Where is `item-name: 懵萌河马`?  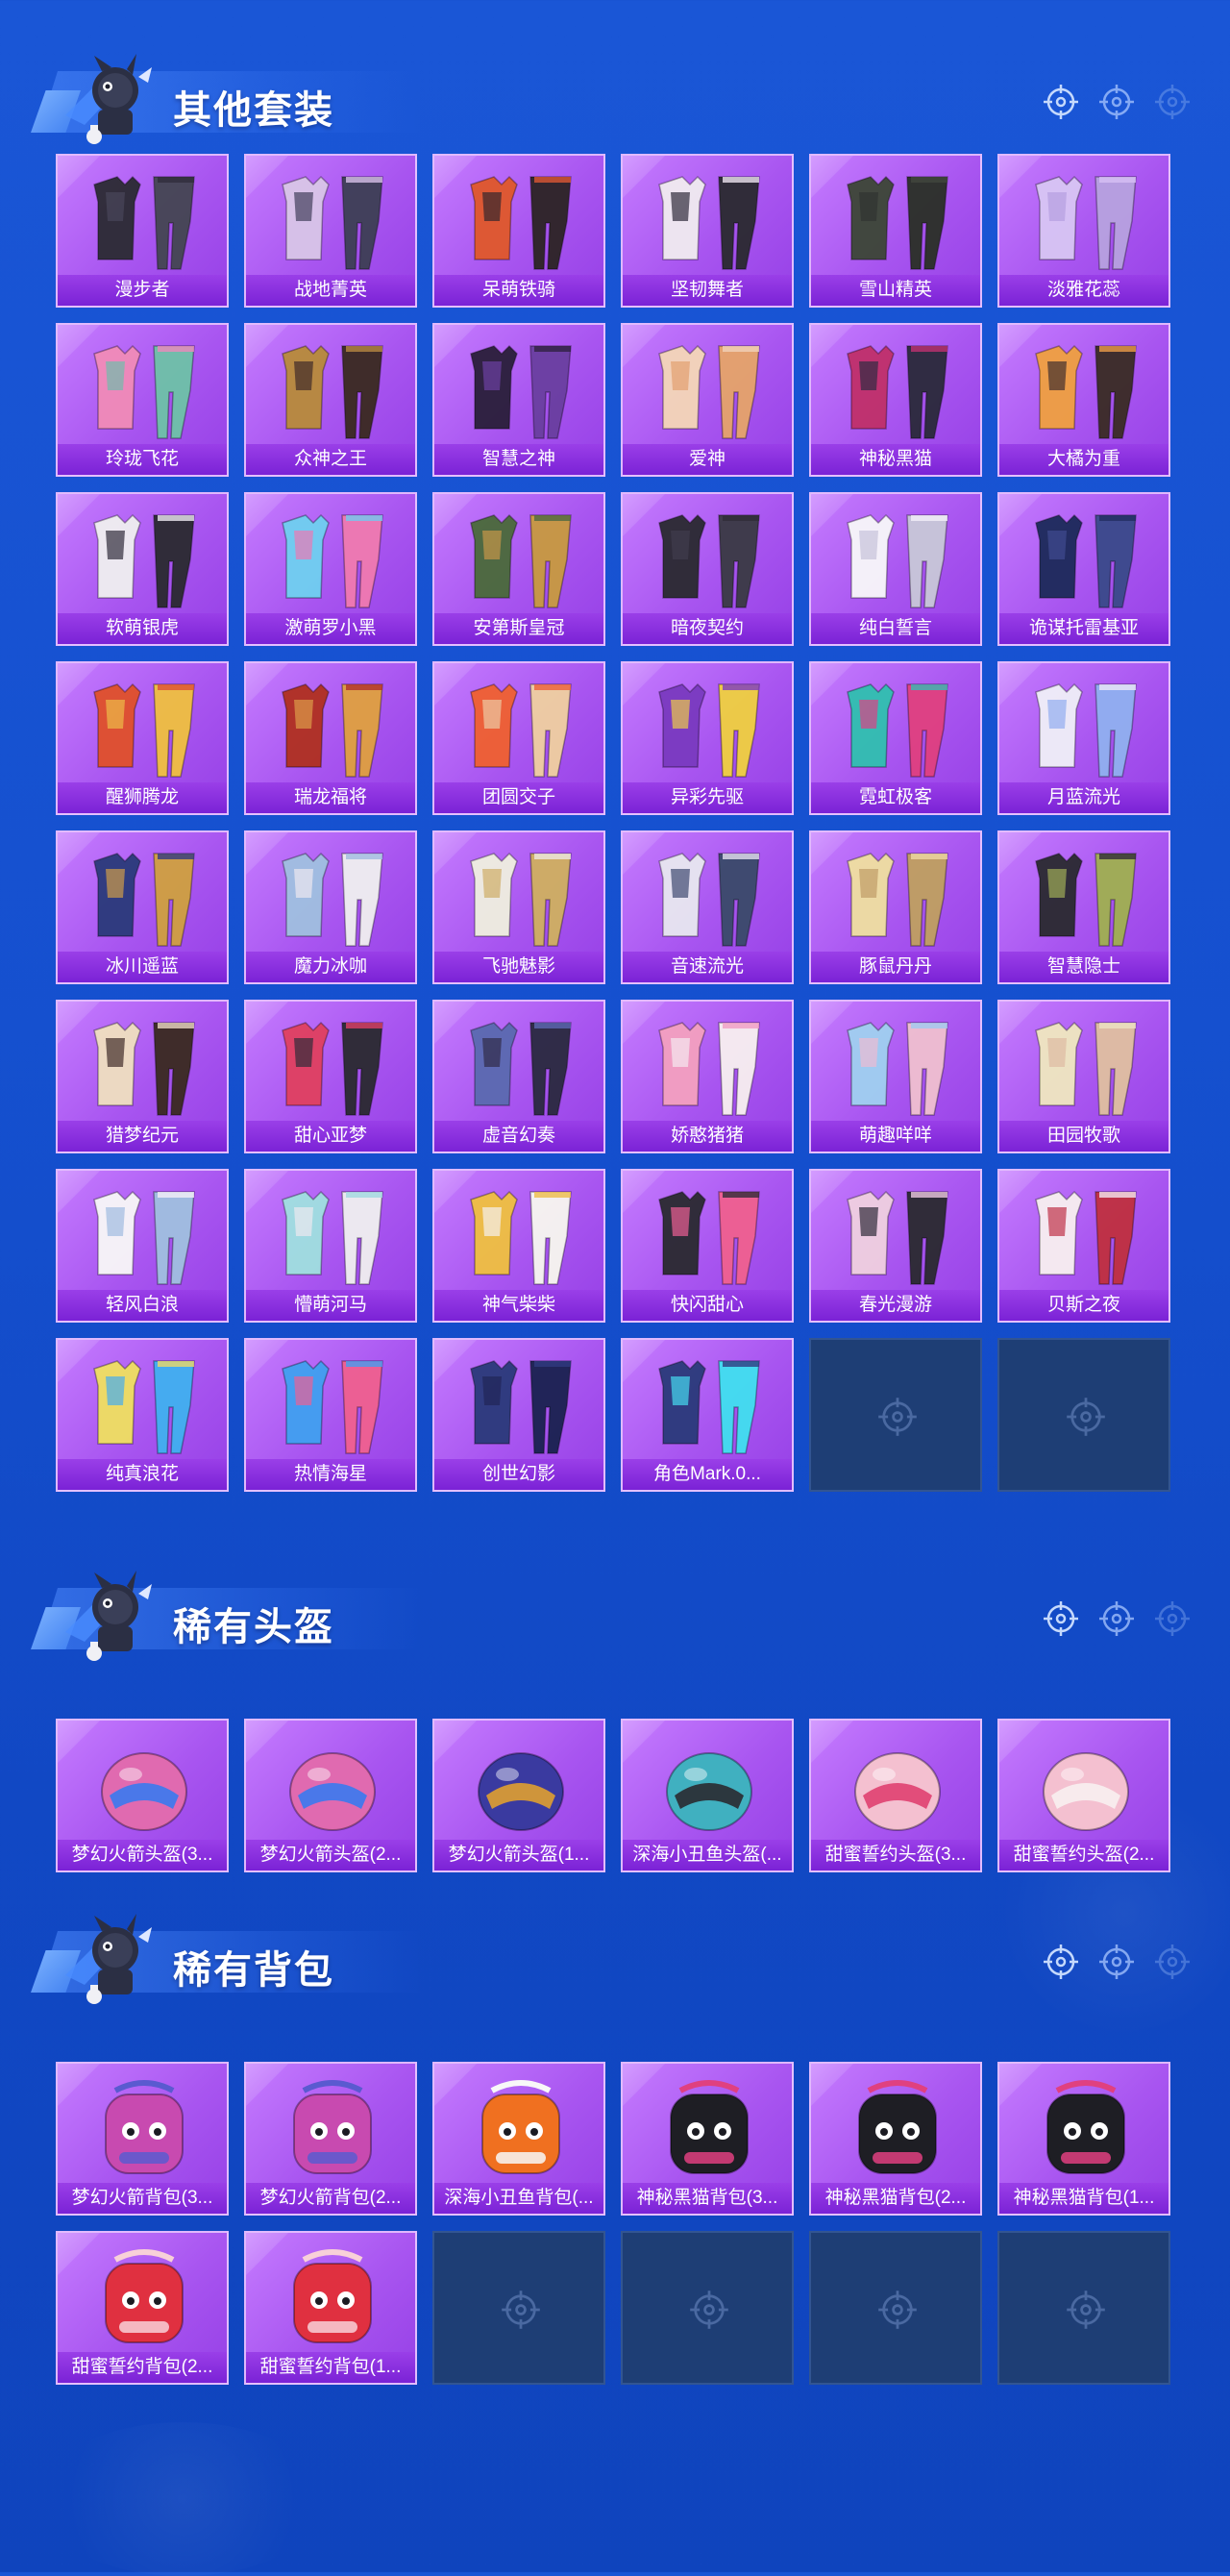 item-name: 懵萌河马 is located at coordinates (331, 1306).